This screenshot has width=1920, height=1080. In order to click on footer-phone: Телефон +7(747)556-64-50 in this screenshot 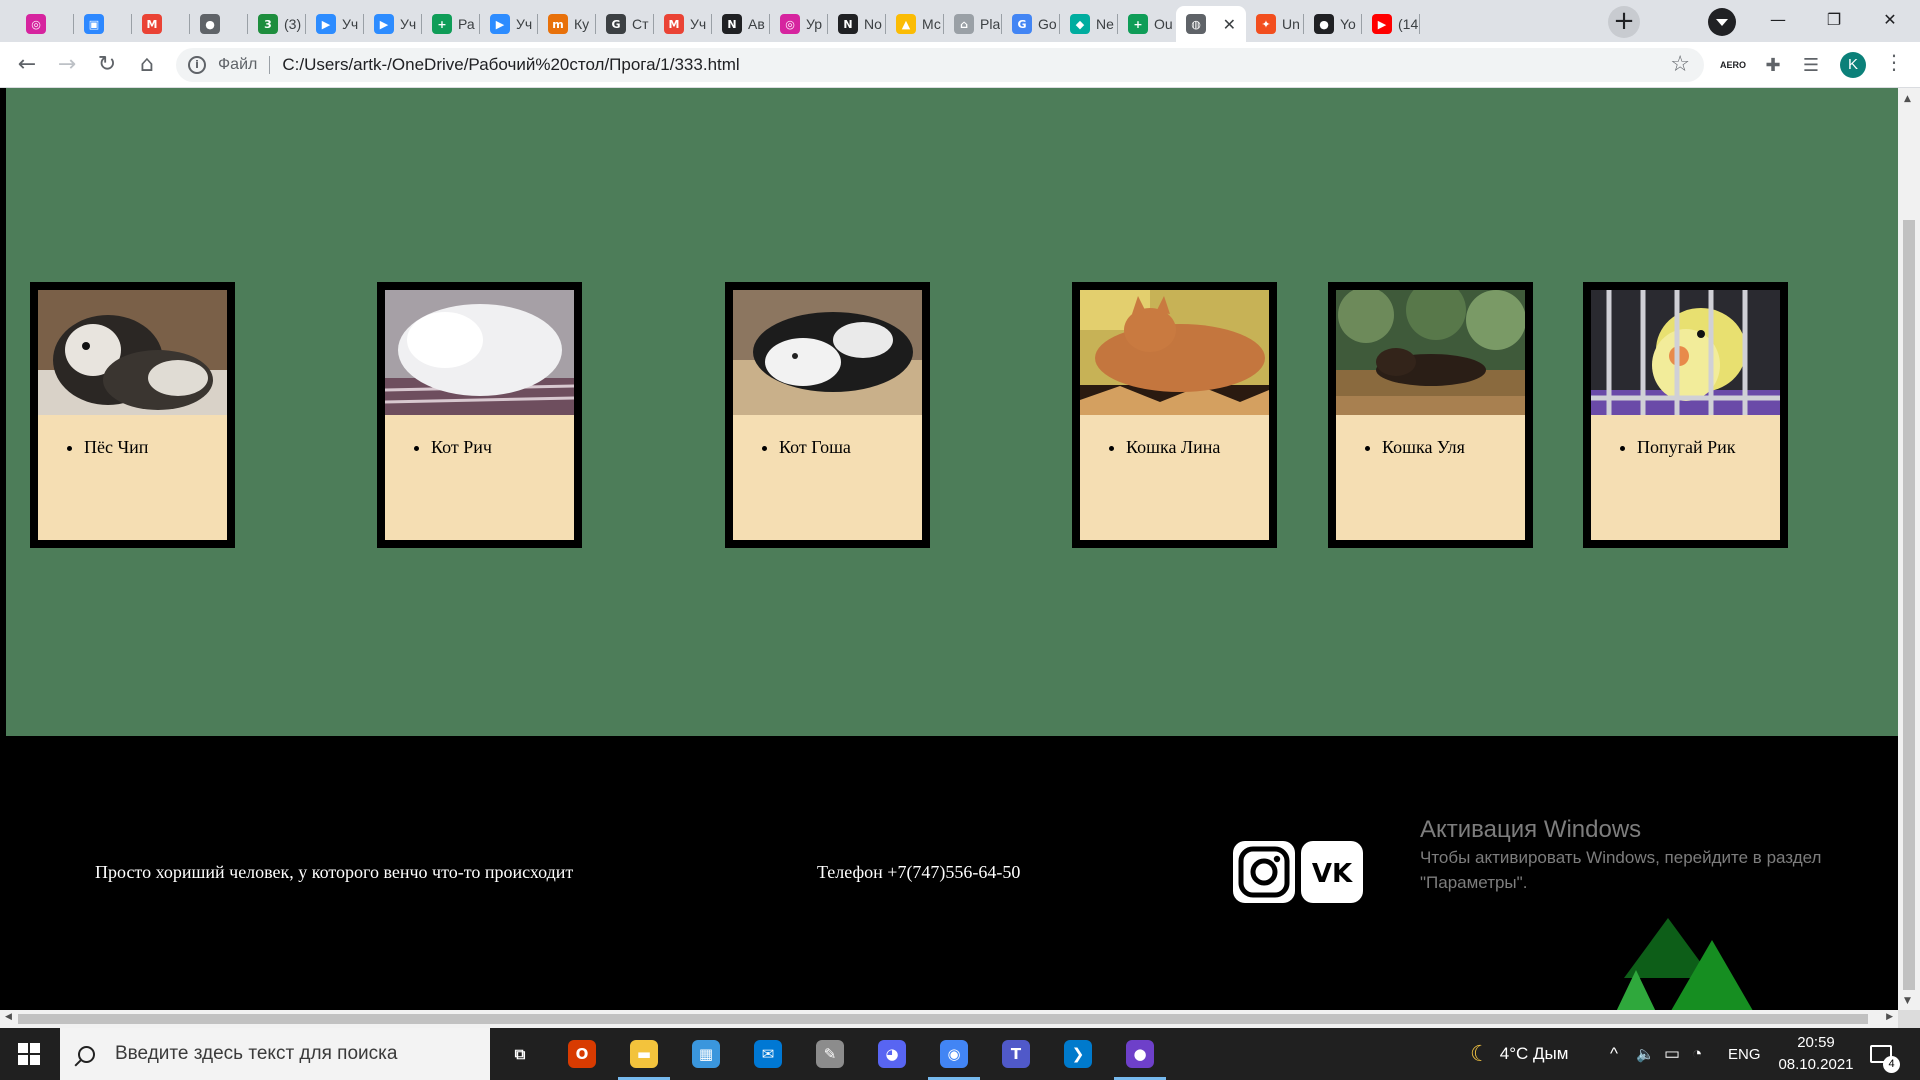, I will do `click(918, 872)`.